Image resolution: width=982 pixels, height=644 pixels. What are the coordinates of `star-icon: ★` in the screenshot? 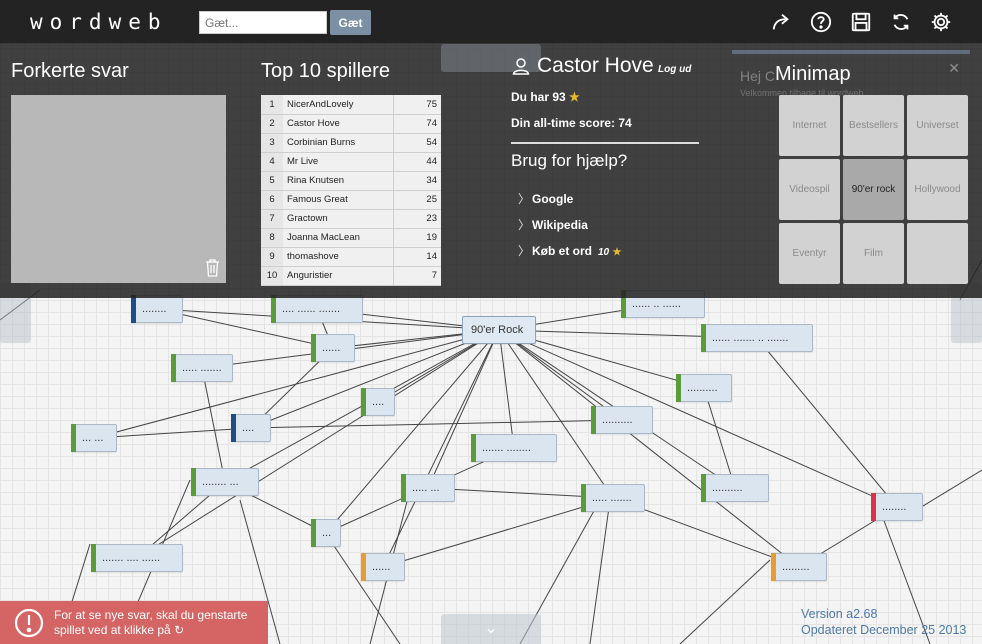 It's located at (574, 97).